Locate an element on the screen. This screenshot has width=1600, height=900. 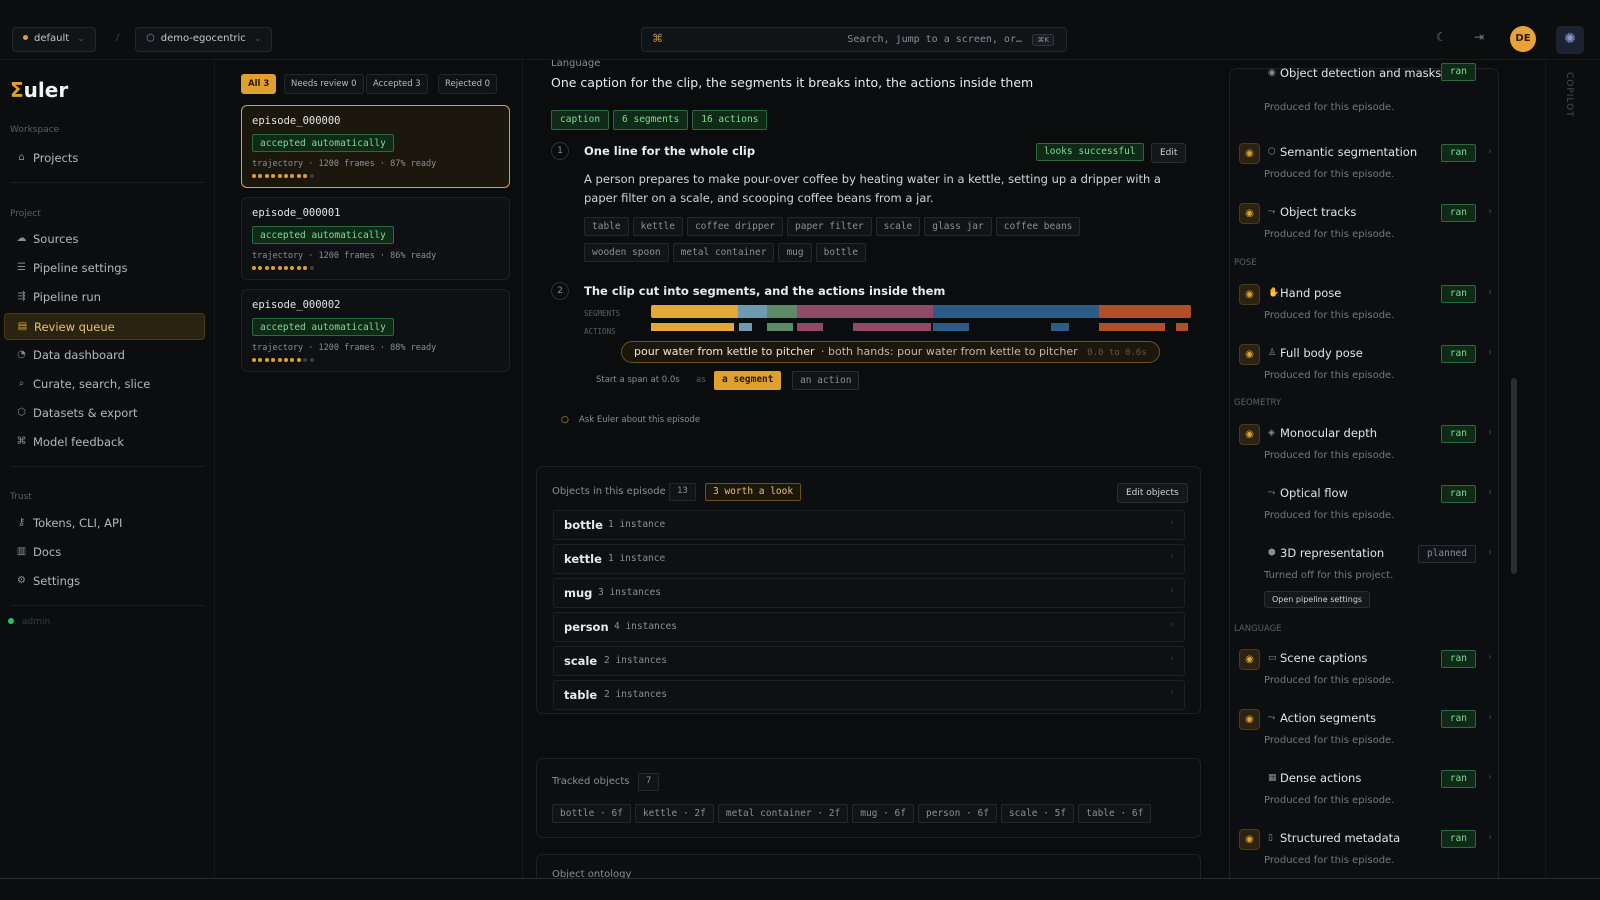
status-badge: accepted automatically is located at coordinates (323, 235).